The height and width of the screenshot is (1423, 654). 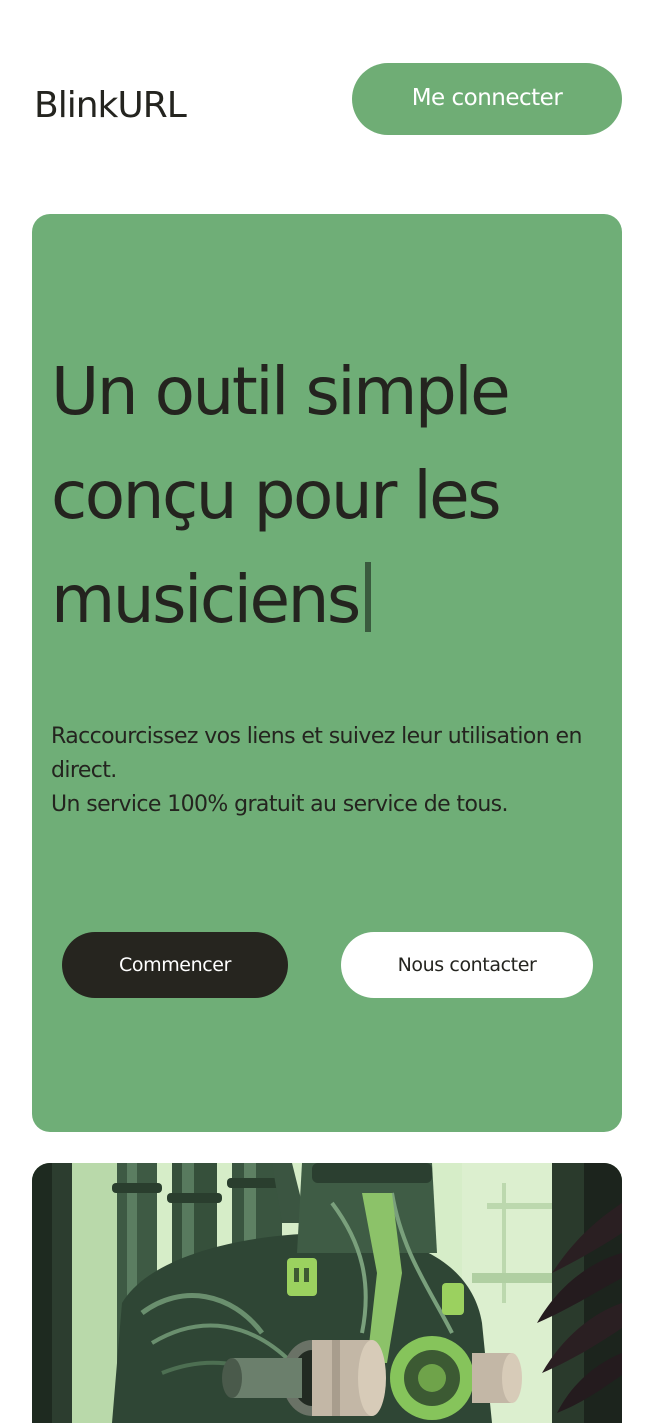 What do you see at coordinates (110, 106) in the screenshot?
I see `brand-logo: BlinkURL` at bounding box center [110, 106].